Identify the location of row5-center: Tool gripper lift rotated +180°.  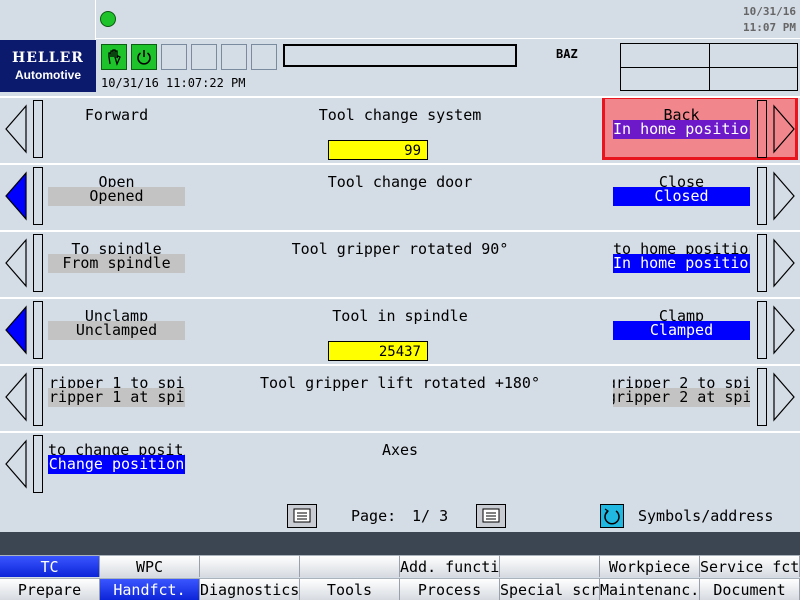
(400, 397).